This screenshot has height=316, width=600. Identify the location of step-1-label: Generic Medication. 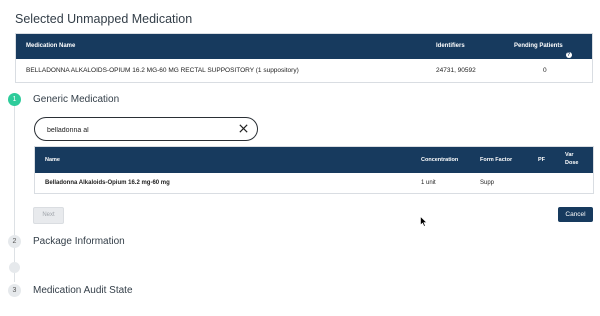
(76, 99).